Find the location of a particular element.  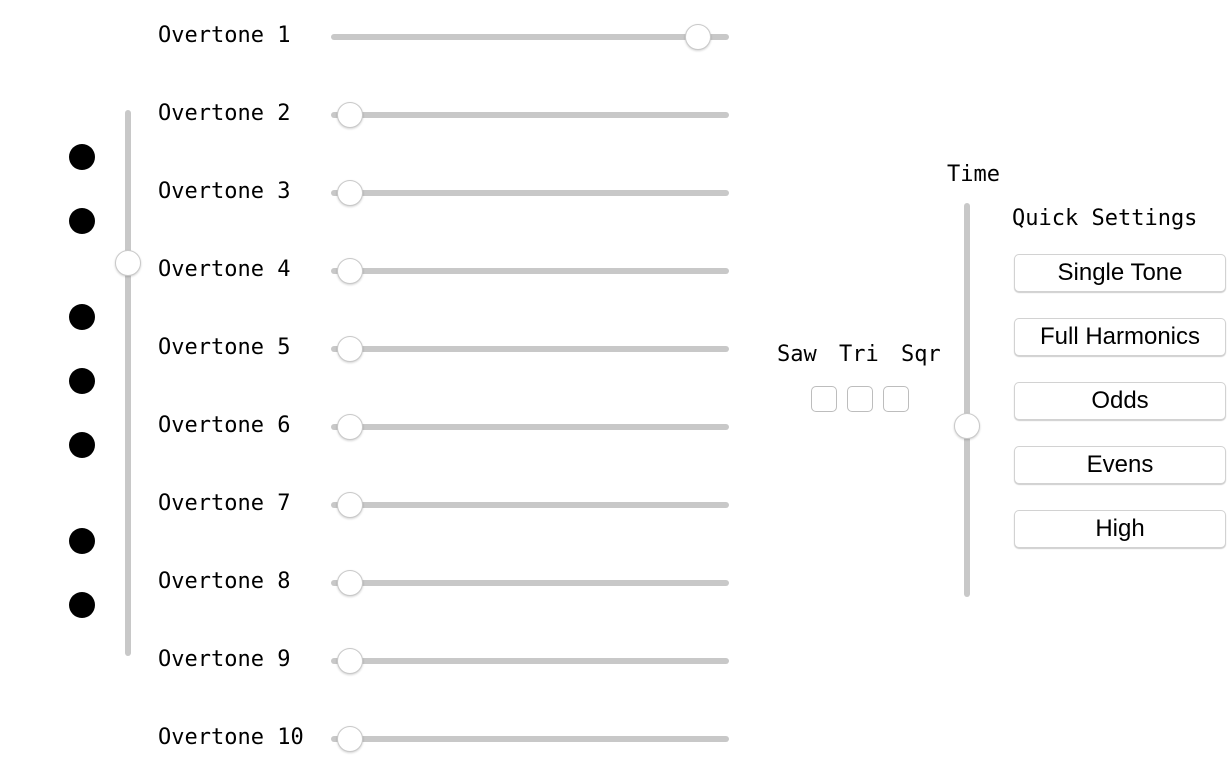

overtone-label: Overtone 6 is located at coordinates (224, 425).